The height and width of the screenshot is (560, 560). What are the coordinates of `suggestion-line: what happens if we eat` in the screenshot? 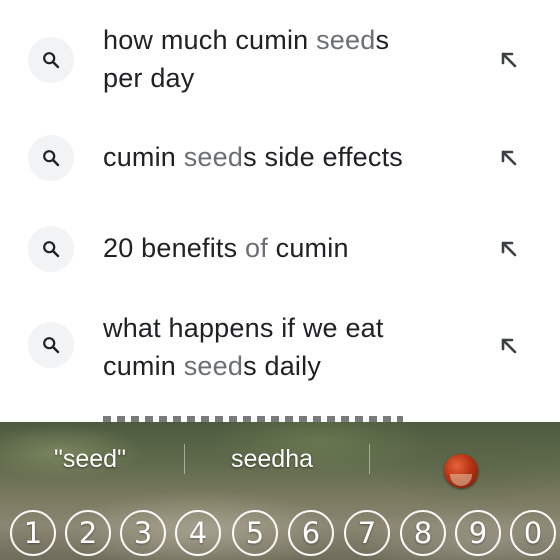 It's located at (283, 328).